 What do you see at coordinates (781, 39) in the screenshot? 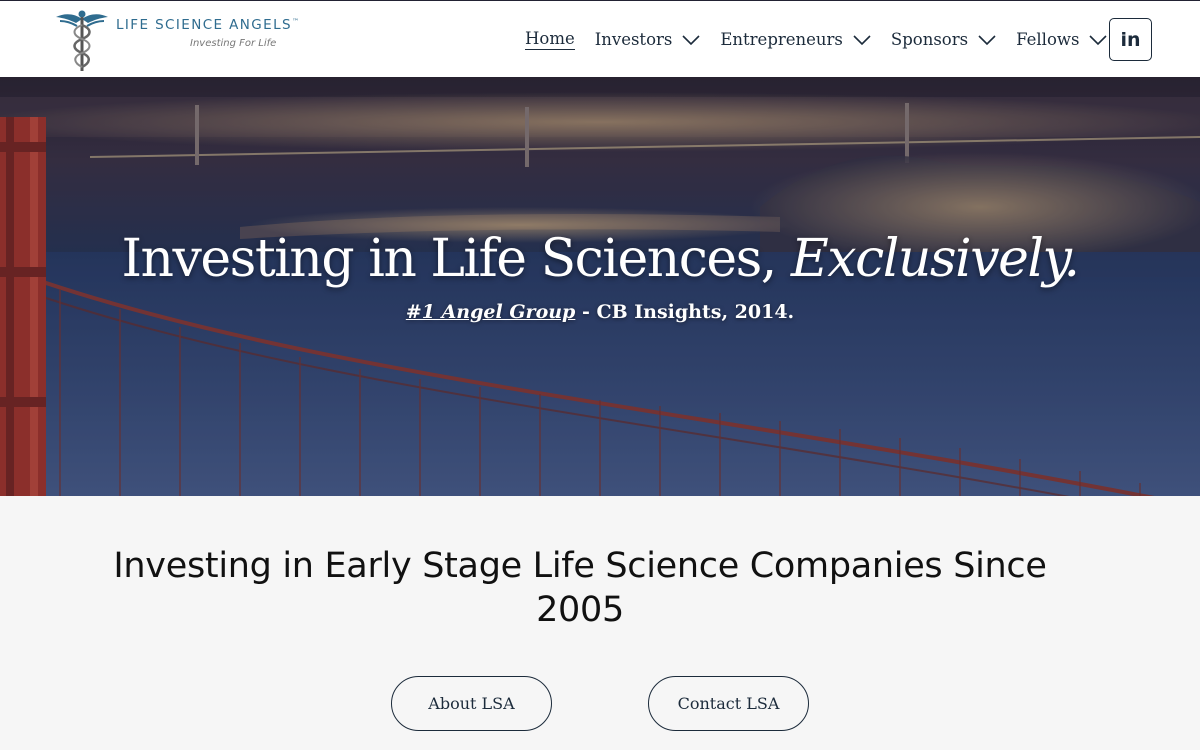
I see `nav-item-label: Entrepreneurs` at bounding box center [781, 39].